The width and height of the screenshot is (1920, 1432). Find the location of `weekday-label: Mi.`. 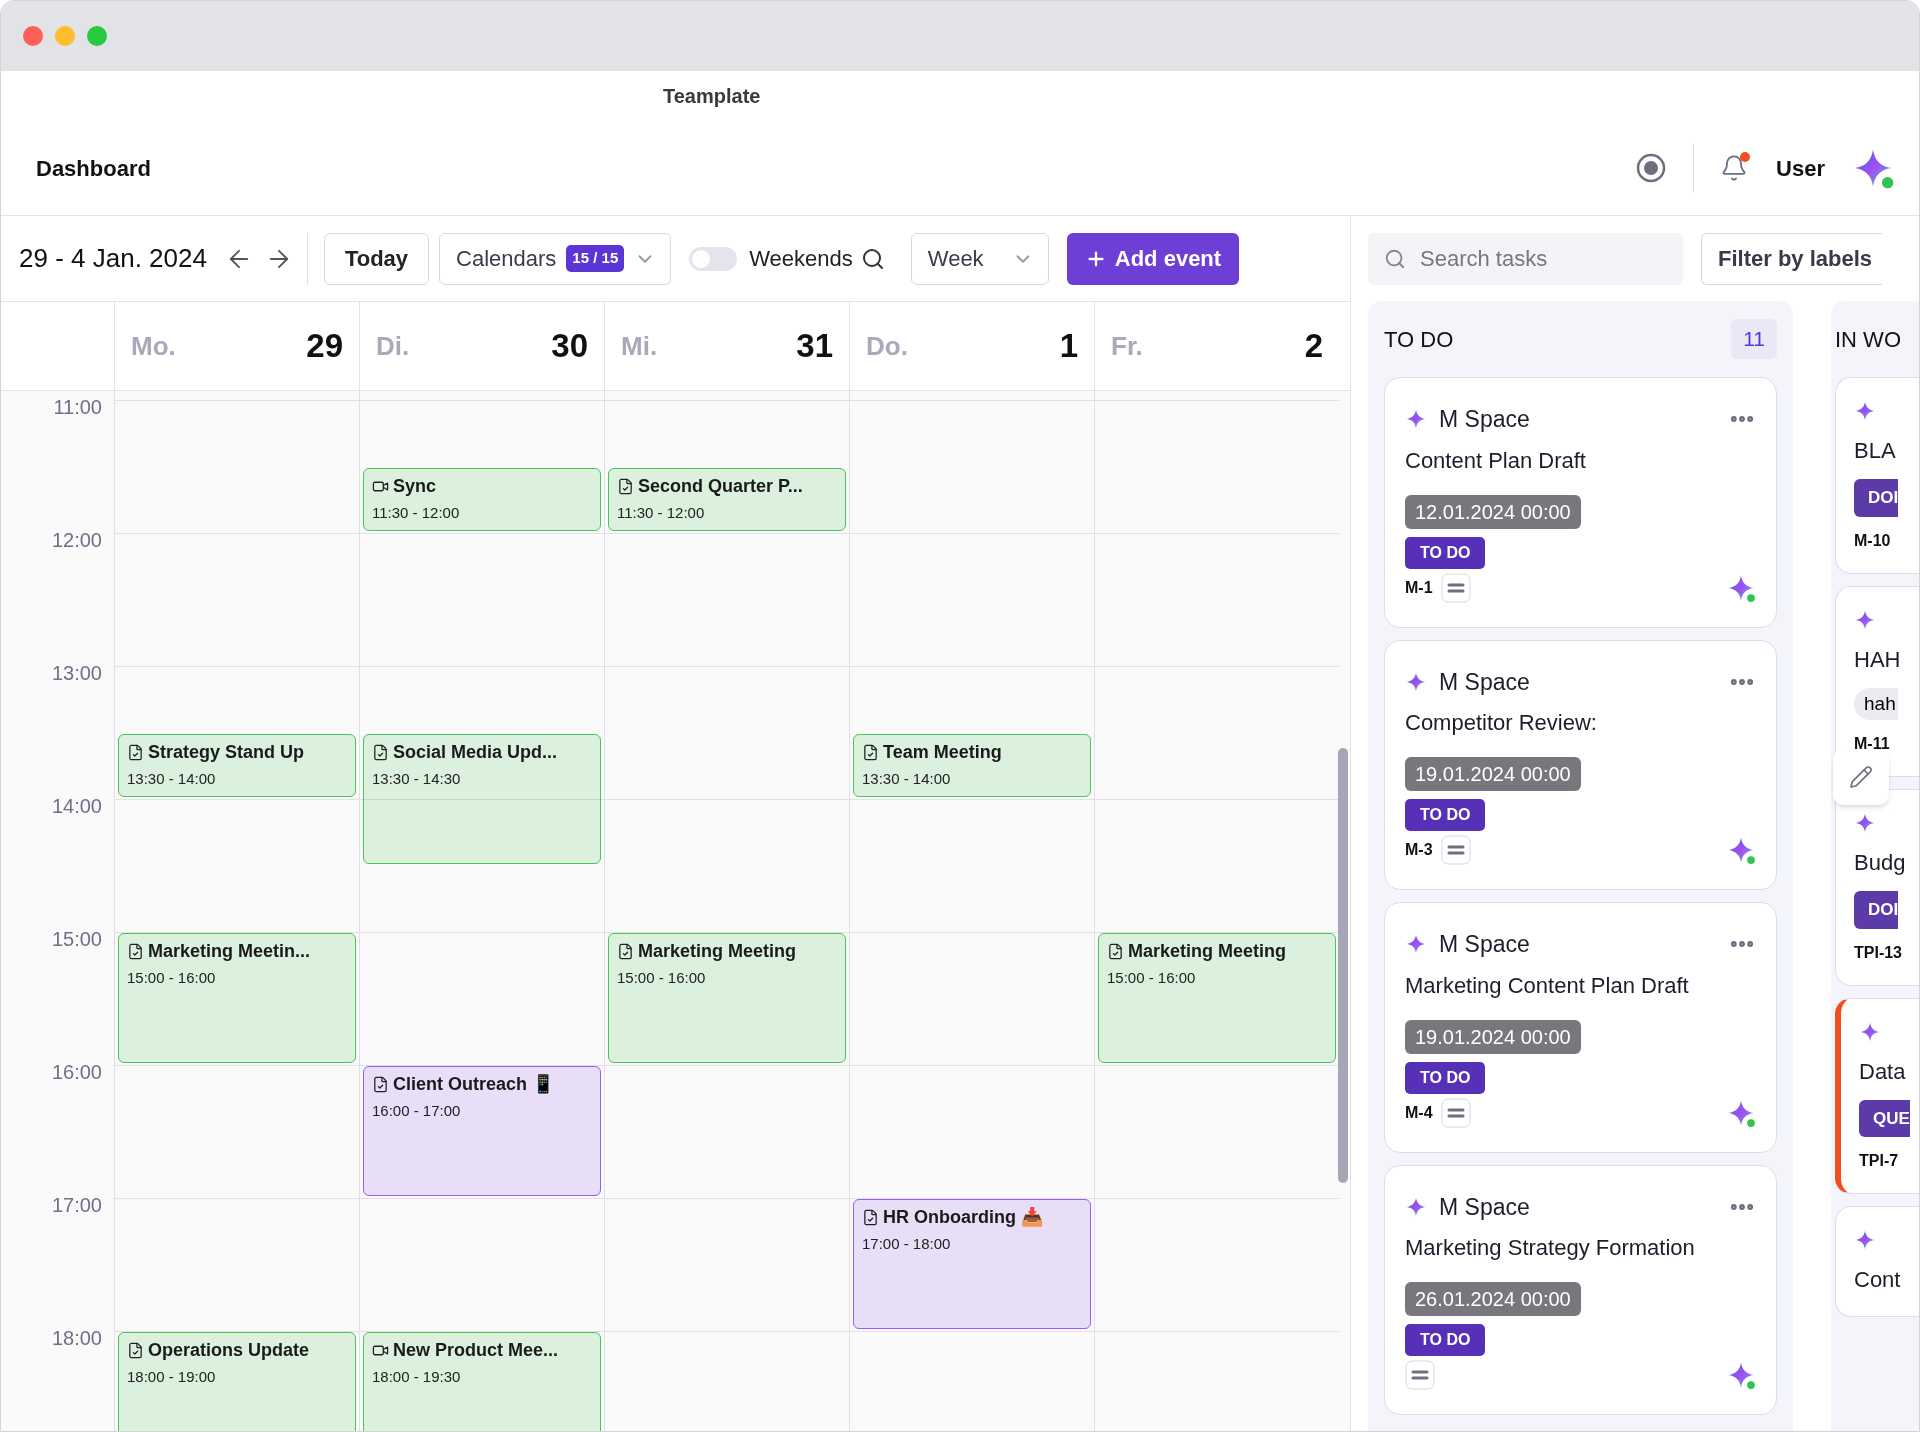

weekday-label: Mi. is located at coordinates (639, 346).